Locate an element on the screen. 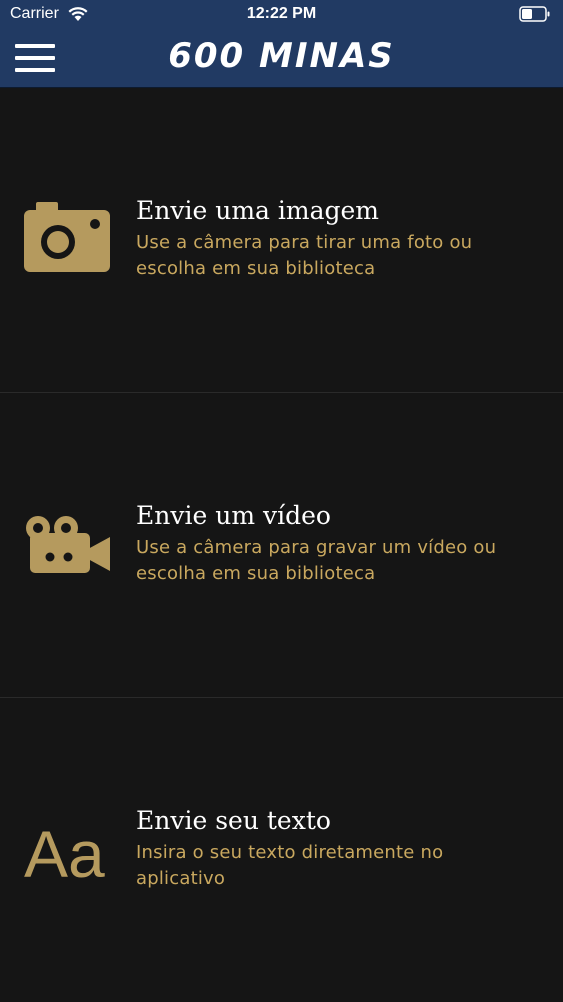 The width and height of the screenshot is (563, 1002). video-camera-icon is located at coordinates (69, 555).